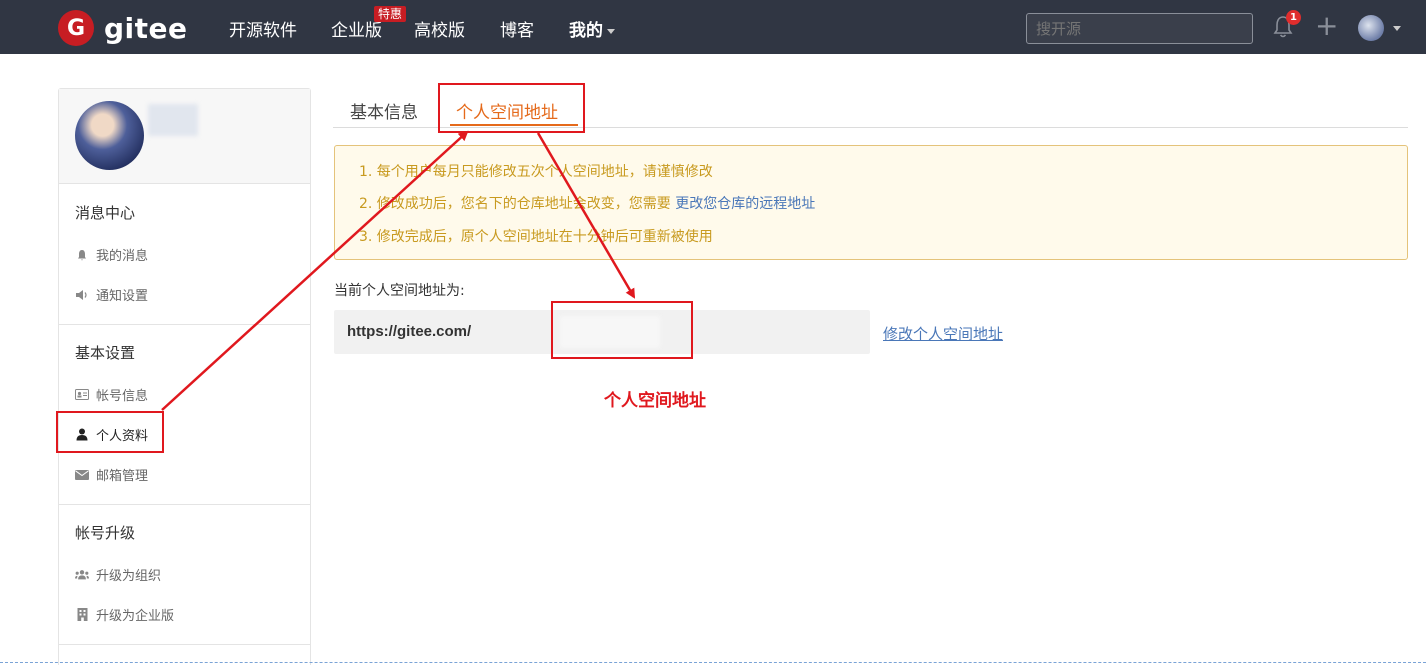 The image size is (1426, 665). Describe the element at coordinates (390, 14) in the screenshot. I see `promo-badge: 特惠` at that location.